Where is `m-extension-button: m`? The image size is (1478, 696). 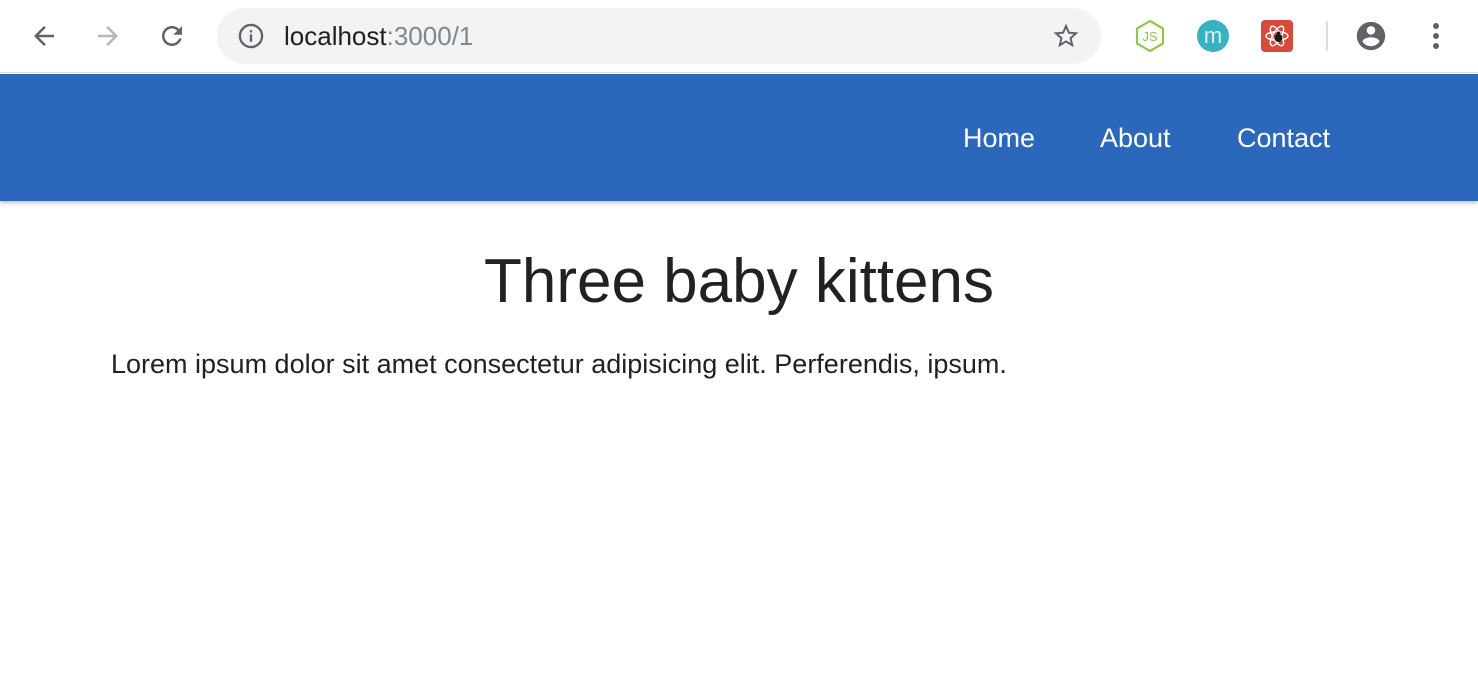
m-extension-button: m is located at coordinates (1213, 36).